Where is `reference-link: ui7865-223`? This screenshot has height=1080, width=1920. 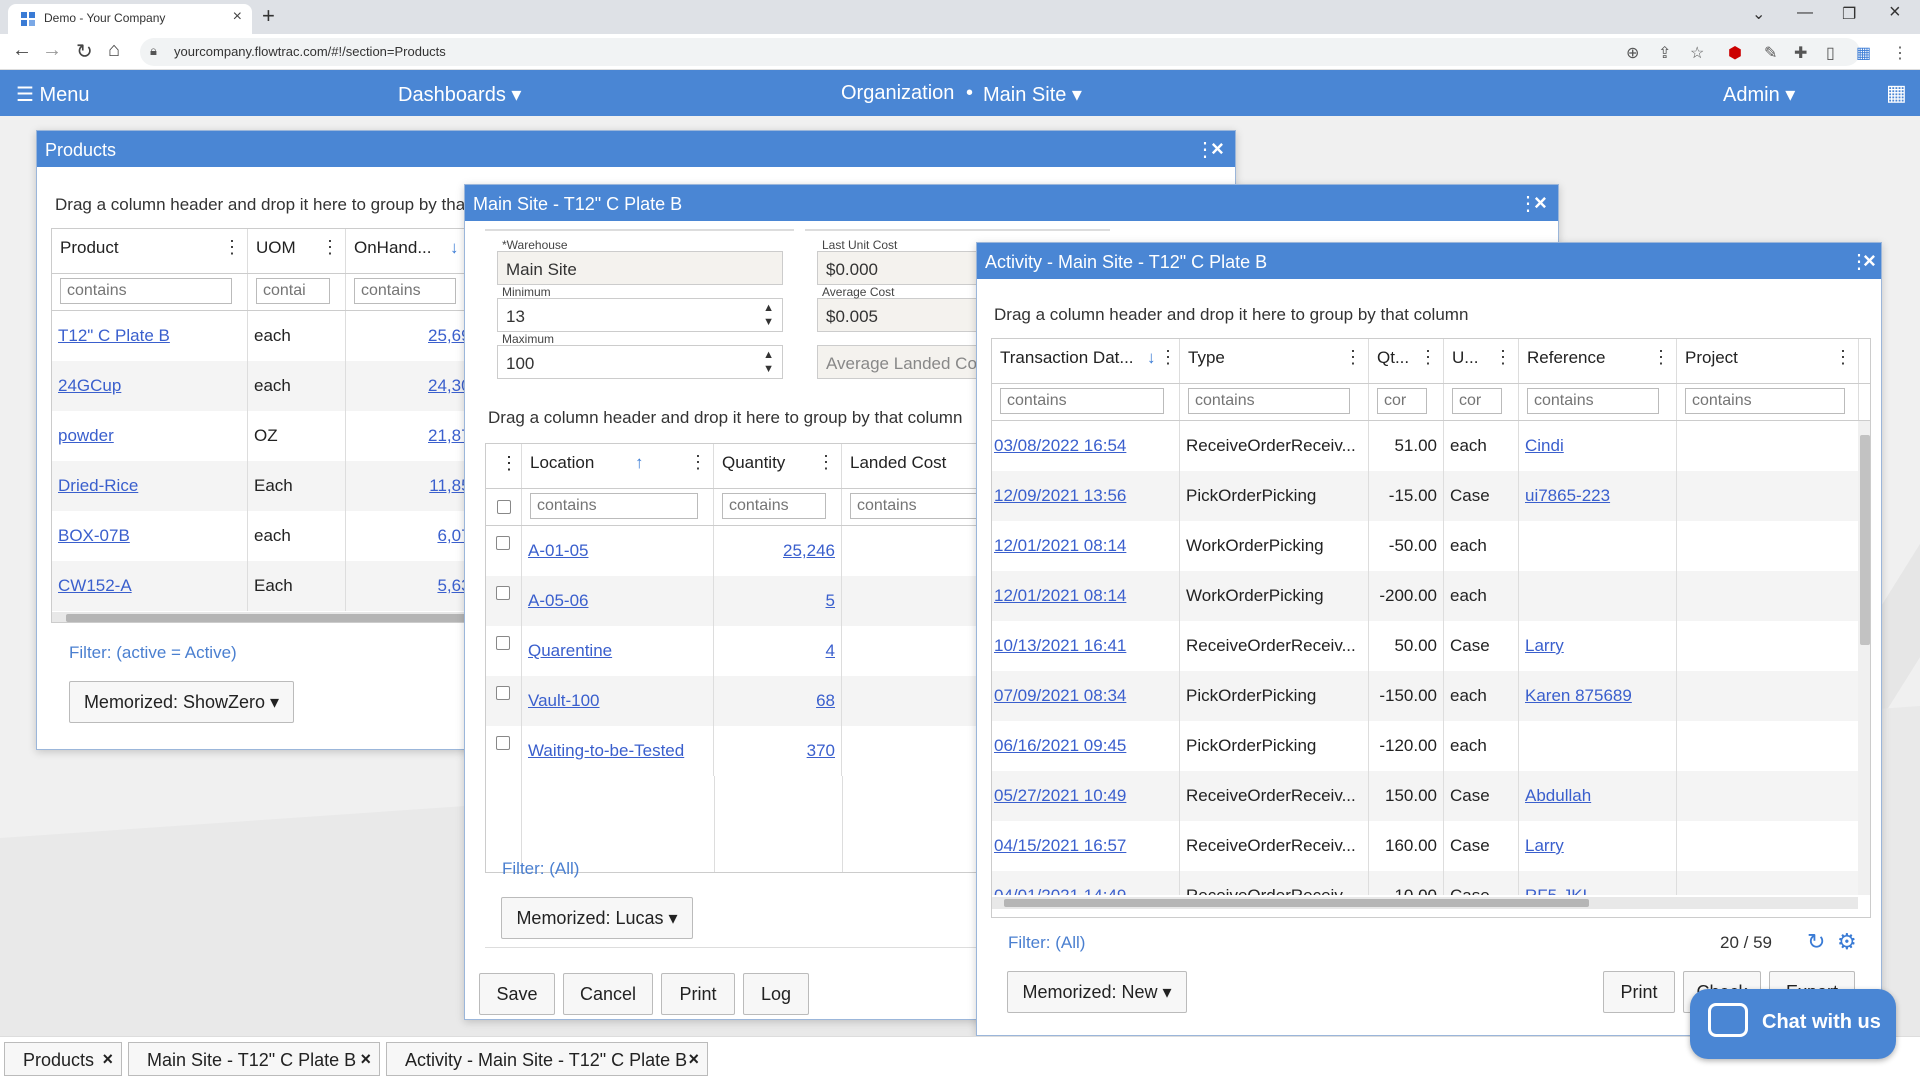 reference-link: ui7865-223 is located at coordinates (1567, 495).